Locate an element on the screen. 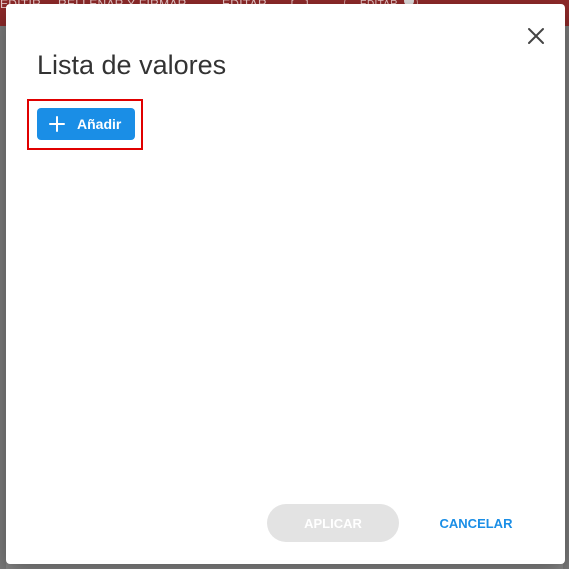 The height and width of the screenshot is (569, 569). add-button: Añadir is located at coordinates (86, 124).